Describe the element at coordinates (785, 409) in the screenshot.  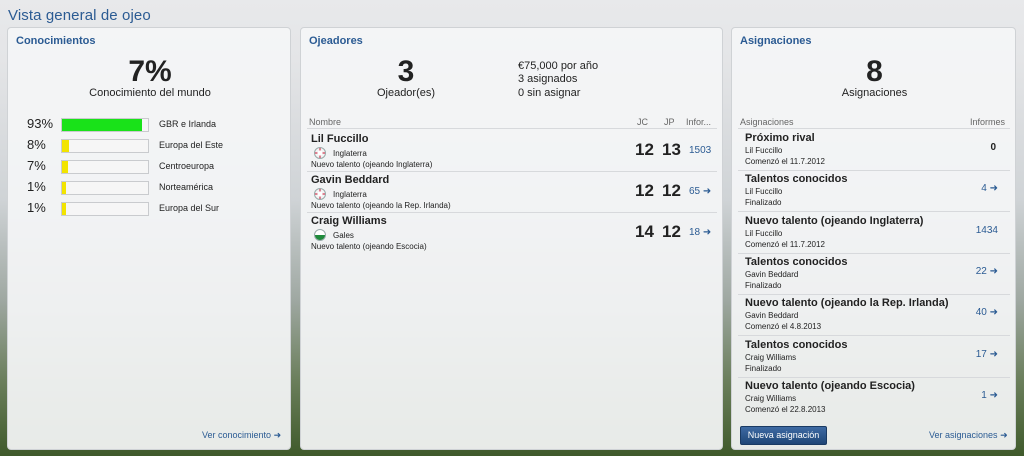
I see `assignment-status: Comenzó el 22.8.2013` at that location.